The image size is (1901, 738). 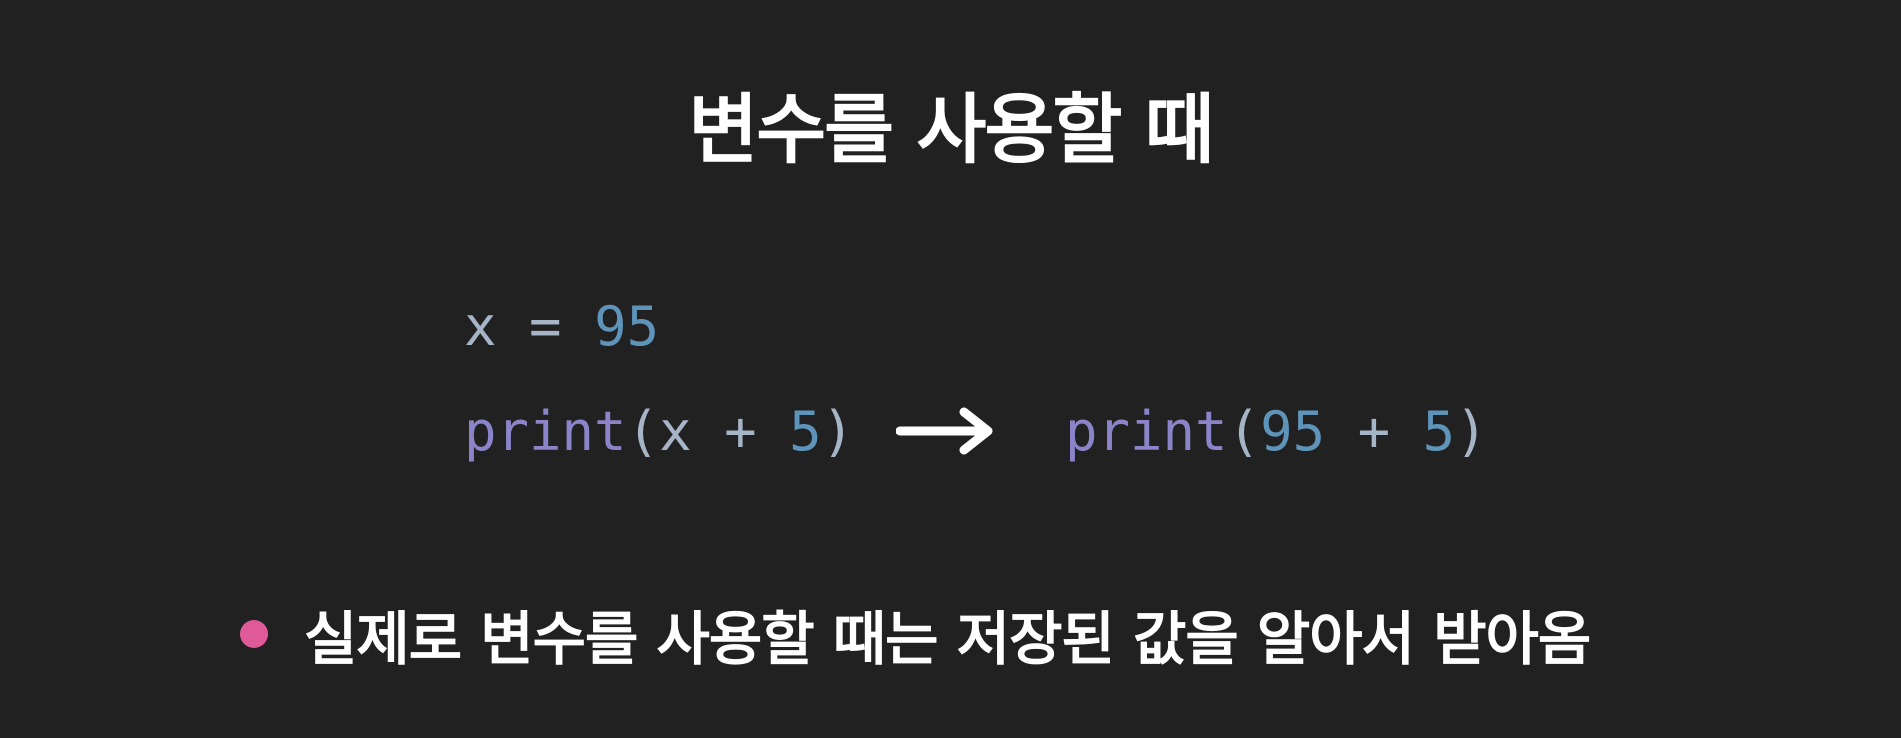 I want to click on code-line-assignment: x = 95, so click(x=561, y=327).